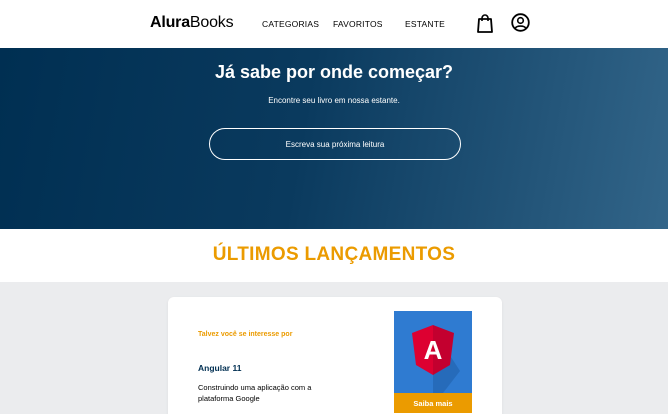 This screenshot has width=668, height=414. I want to click on card-kicker: Talvez você se interesse por, so click(245, 334).